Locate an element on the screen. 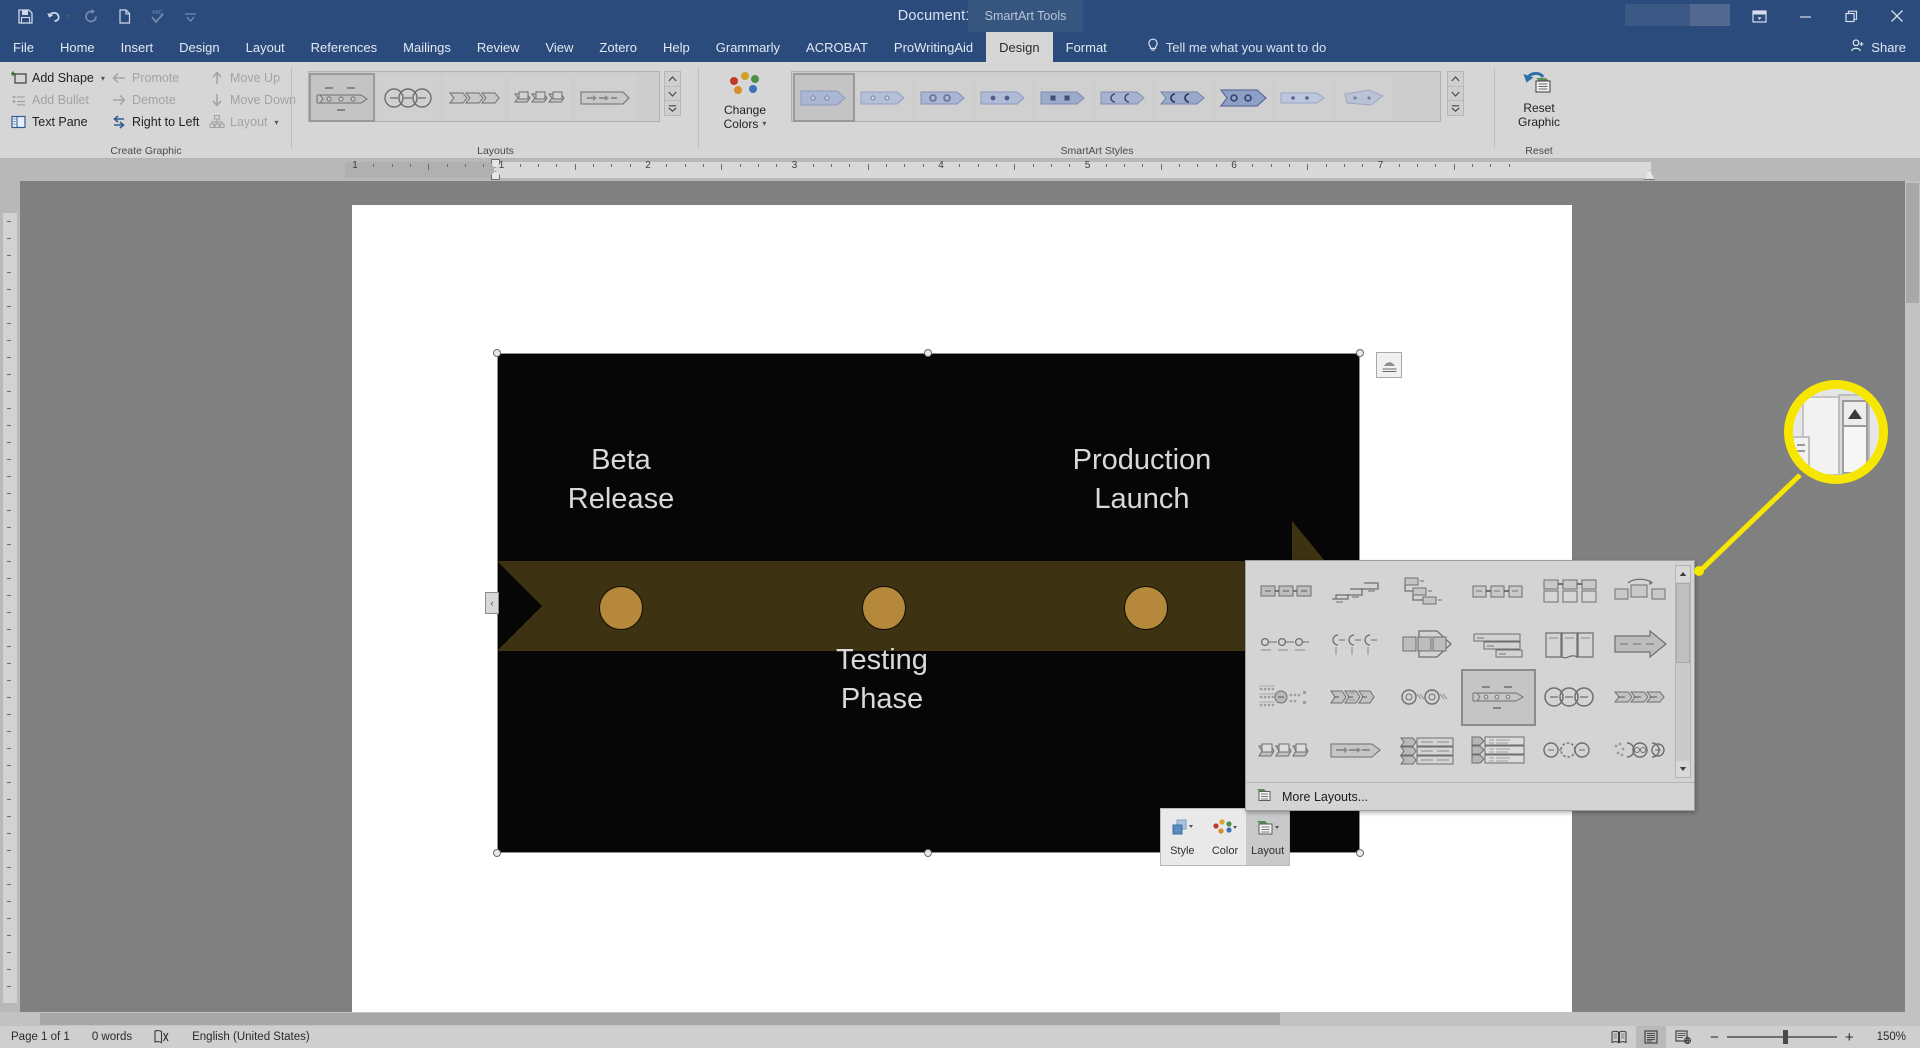  layout-cell-basic-timeline-dots is located at coordinates (1285, 644).